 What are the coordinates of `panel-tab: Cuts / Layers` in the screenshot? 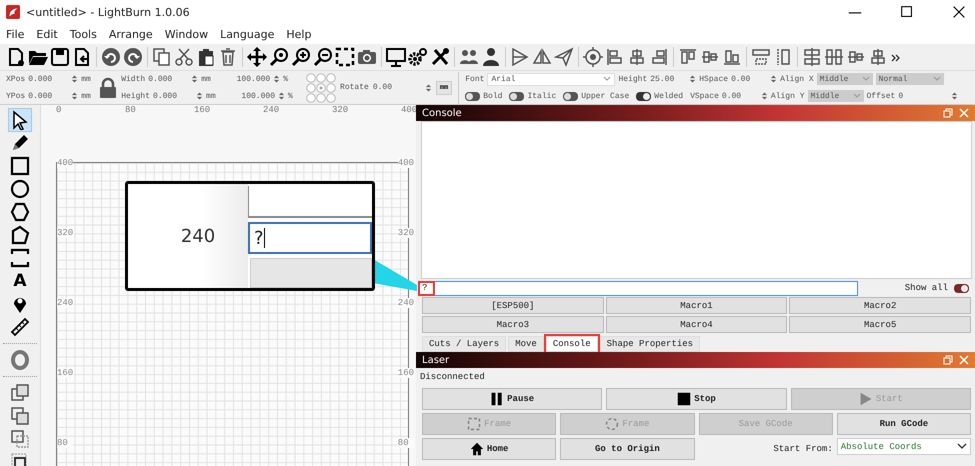 It's located at (464, 344).